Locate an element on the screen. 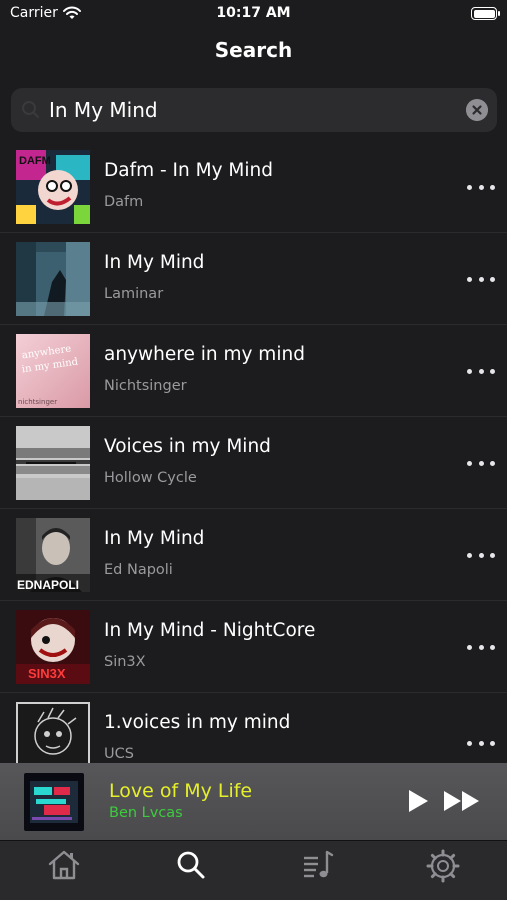 This screenshot has width=507, height=900. status-bar: Carrier 10:17 AM is located at coordinates (253, 15).